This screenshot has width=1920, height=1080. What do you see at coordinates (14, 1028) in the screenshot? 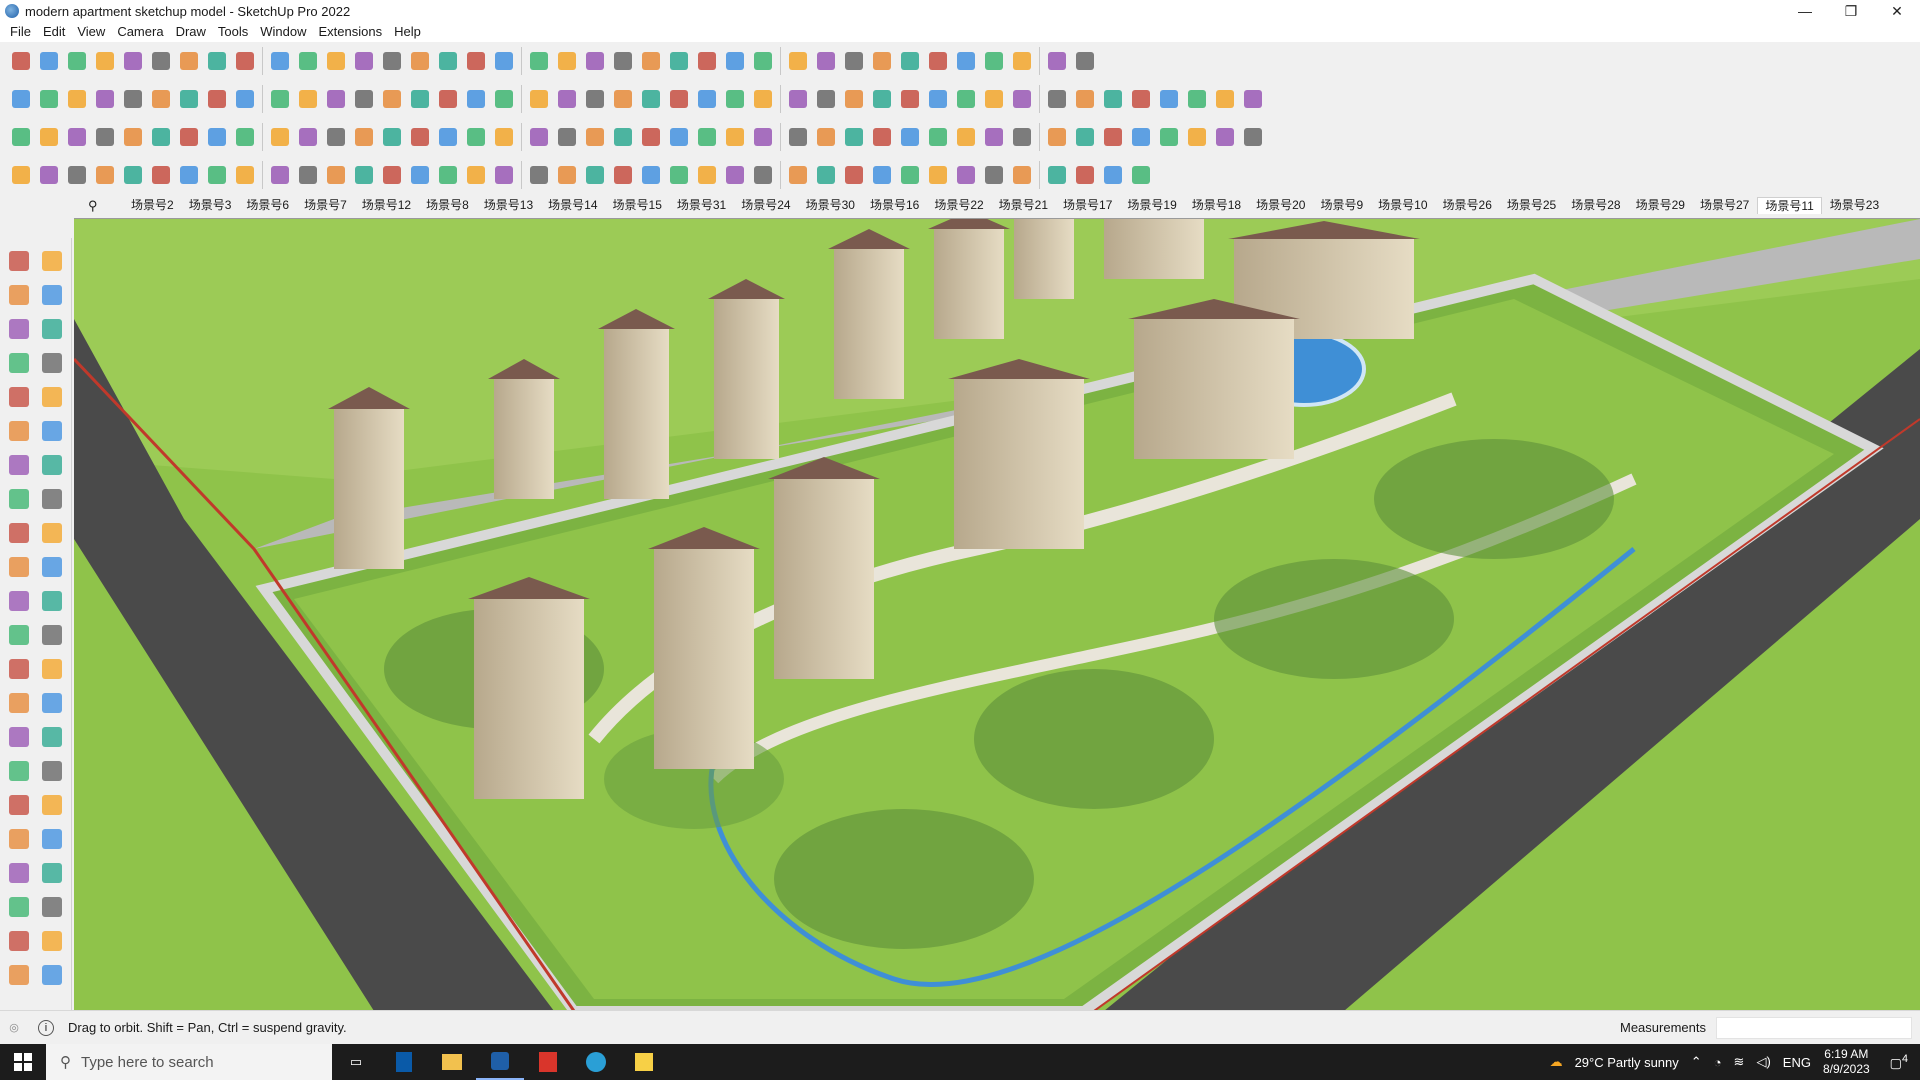
I see `geo-location-icon: ◎` at bounding box center [14, 1028].